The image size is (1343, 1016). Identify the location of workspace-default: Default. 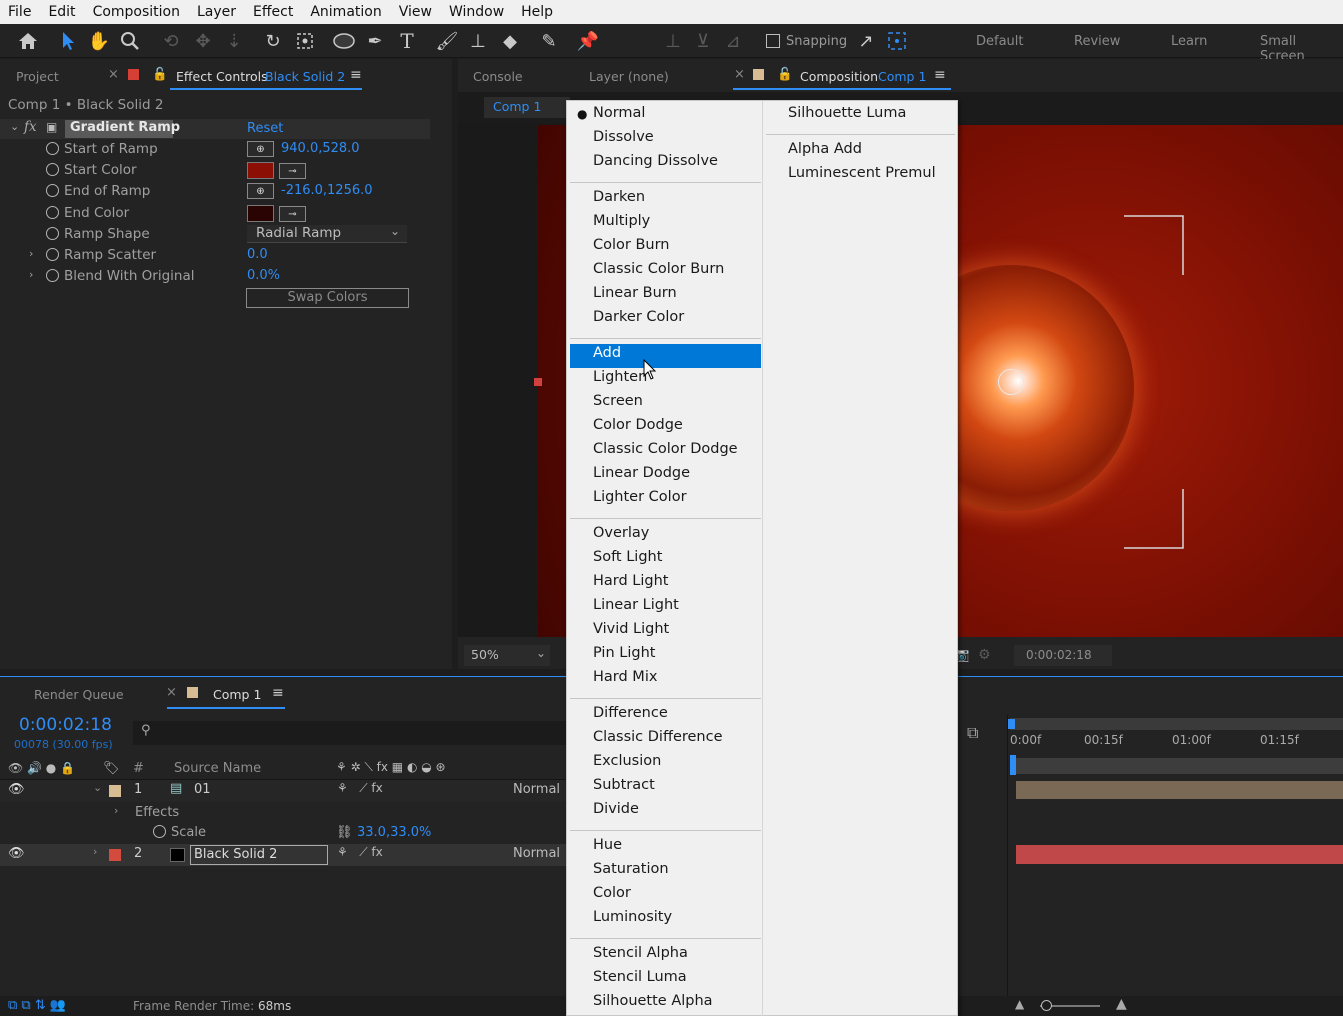
(1000, 41).